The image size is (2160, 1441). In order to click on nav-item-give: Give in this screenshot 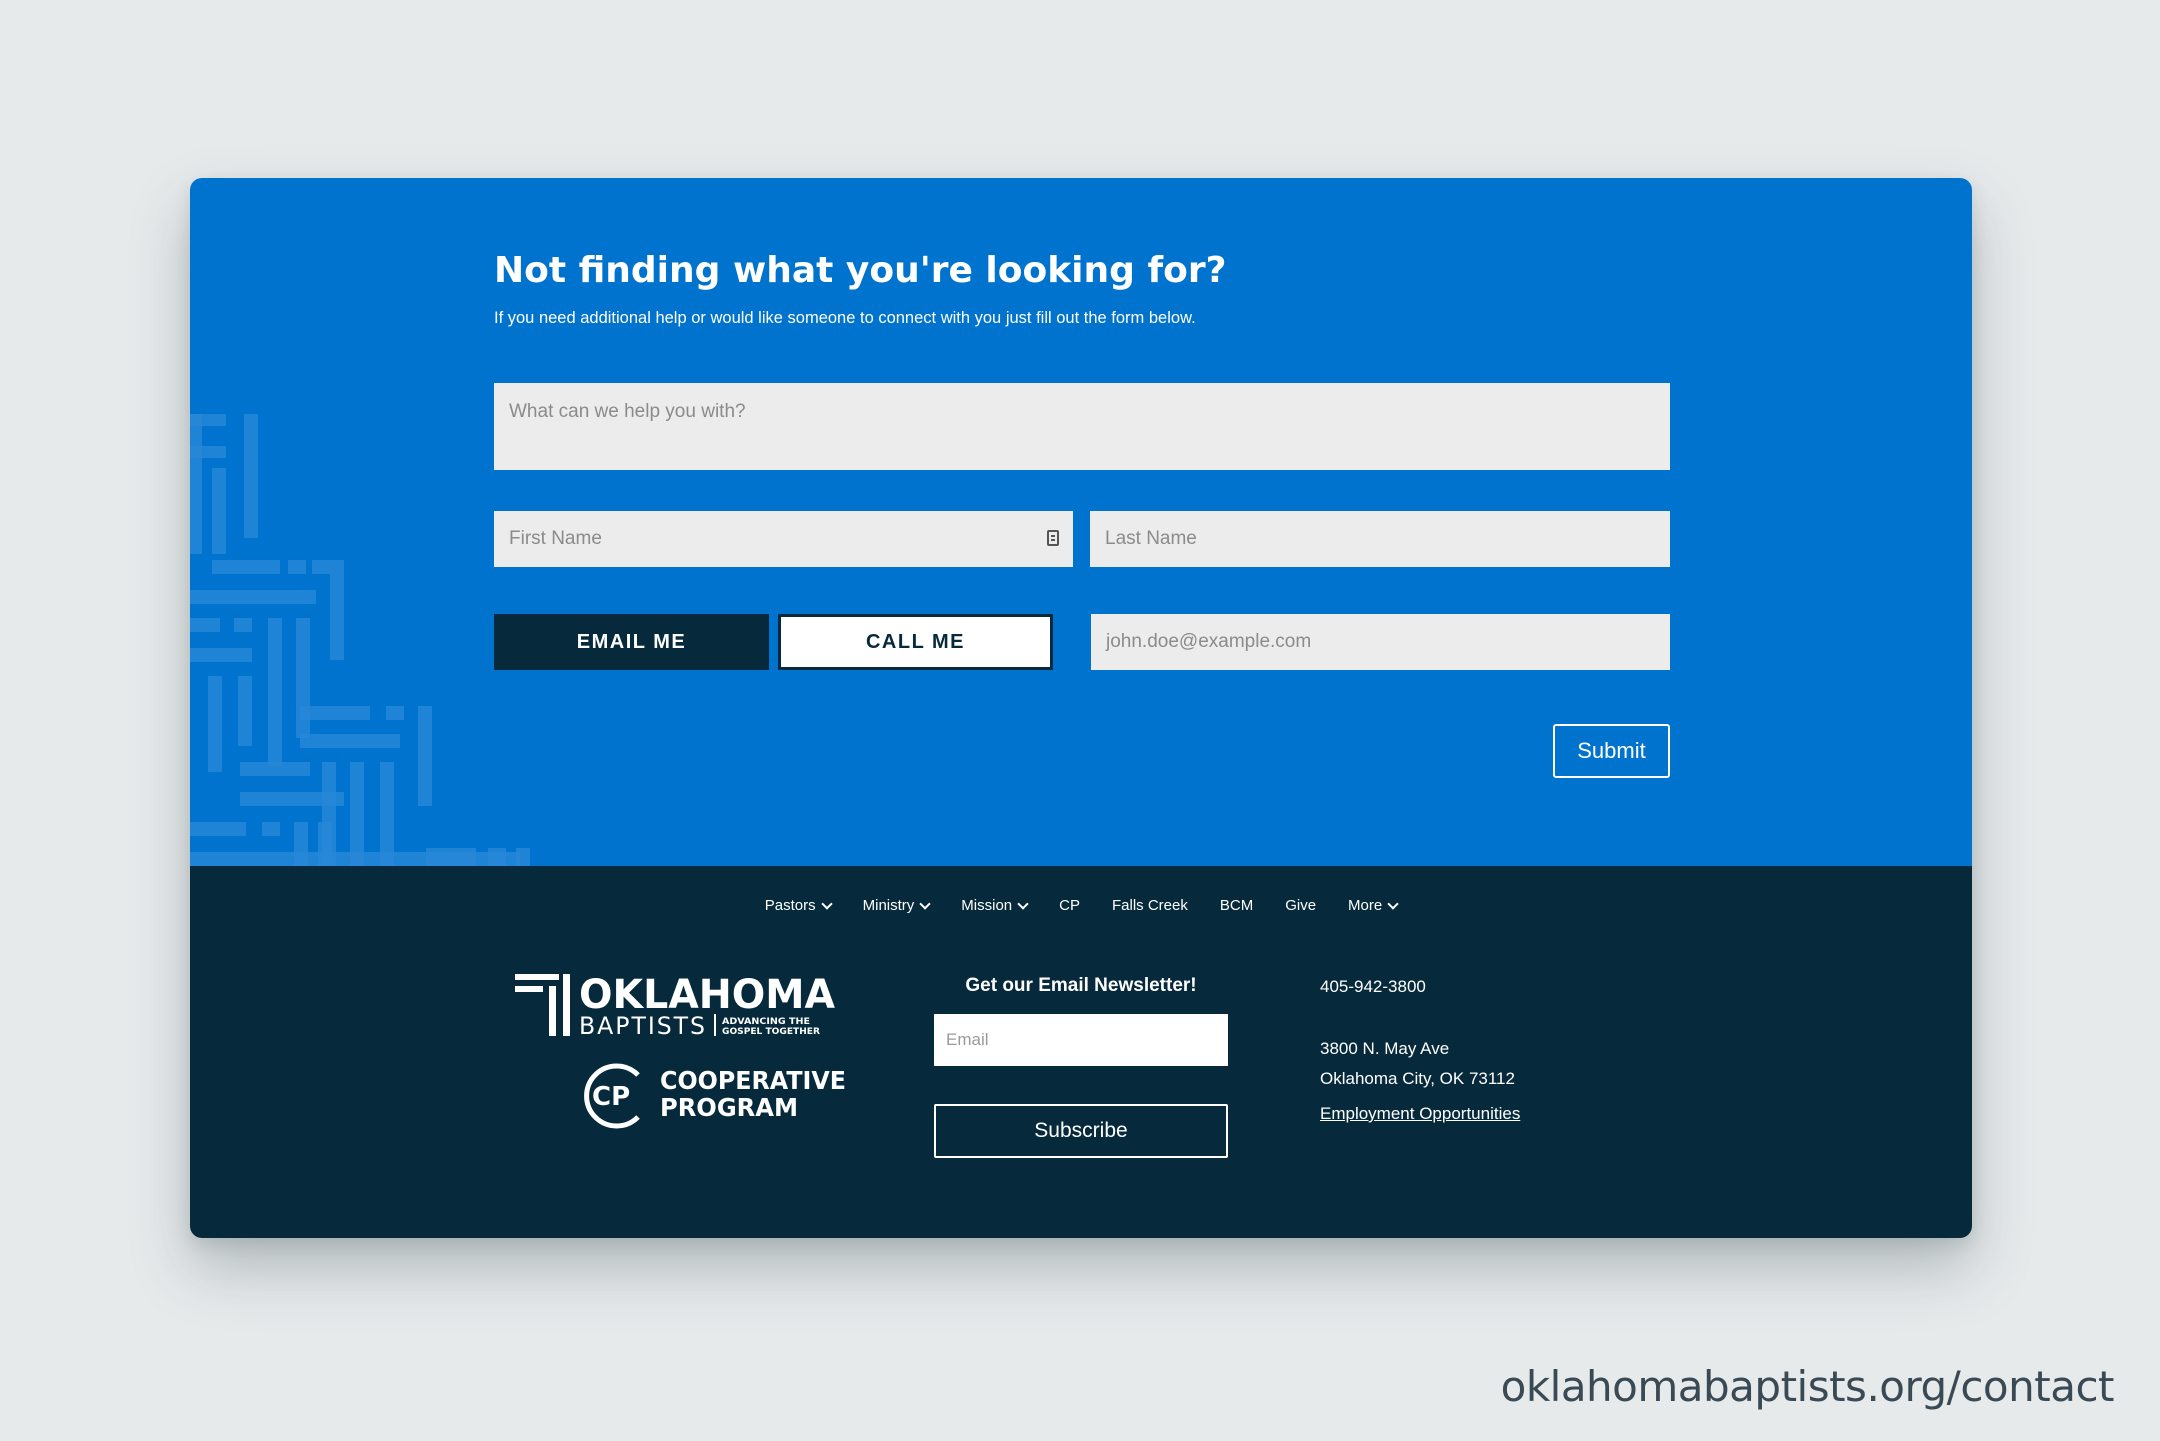, I will do `click(1300, 905)`.